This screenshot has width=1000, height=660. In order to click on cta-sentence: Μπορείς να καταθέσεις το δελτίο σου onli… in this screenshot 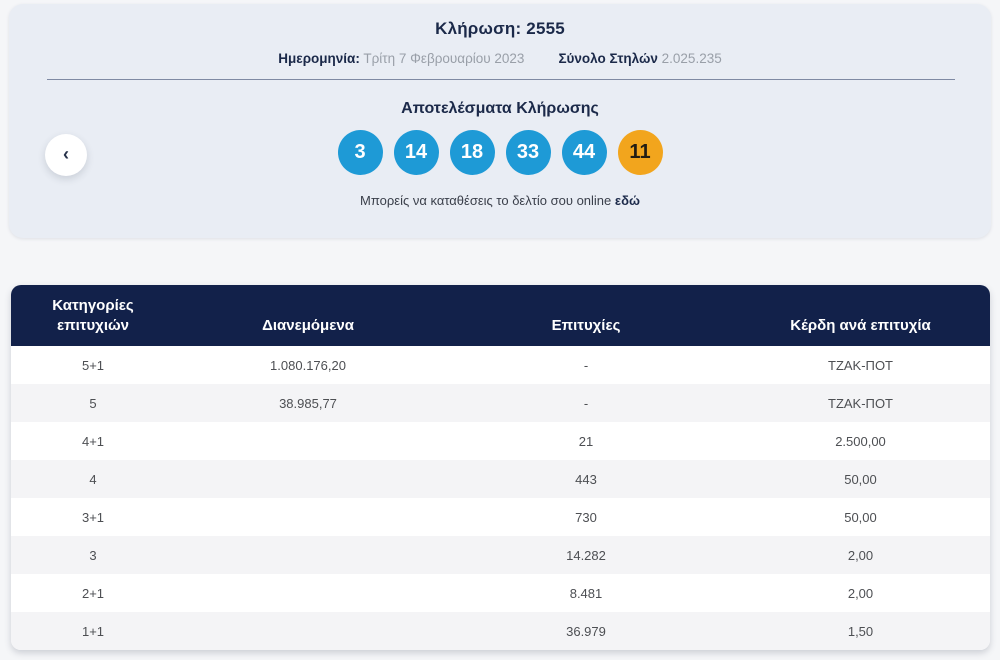, I will do `click(486, 200)`.